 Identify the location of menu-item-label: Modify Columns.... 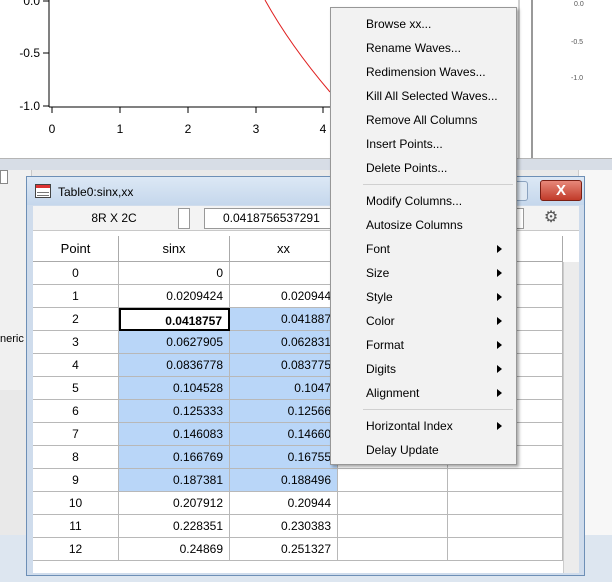
(414, 201).